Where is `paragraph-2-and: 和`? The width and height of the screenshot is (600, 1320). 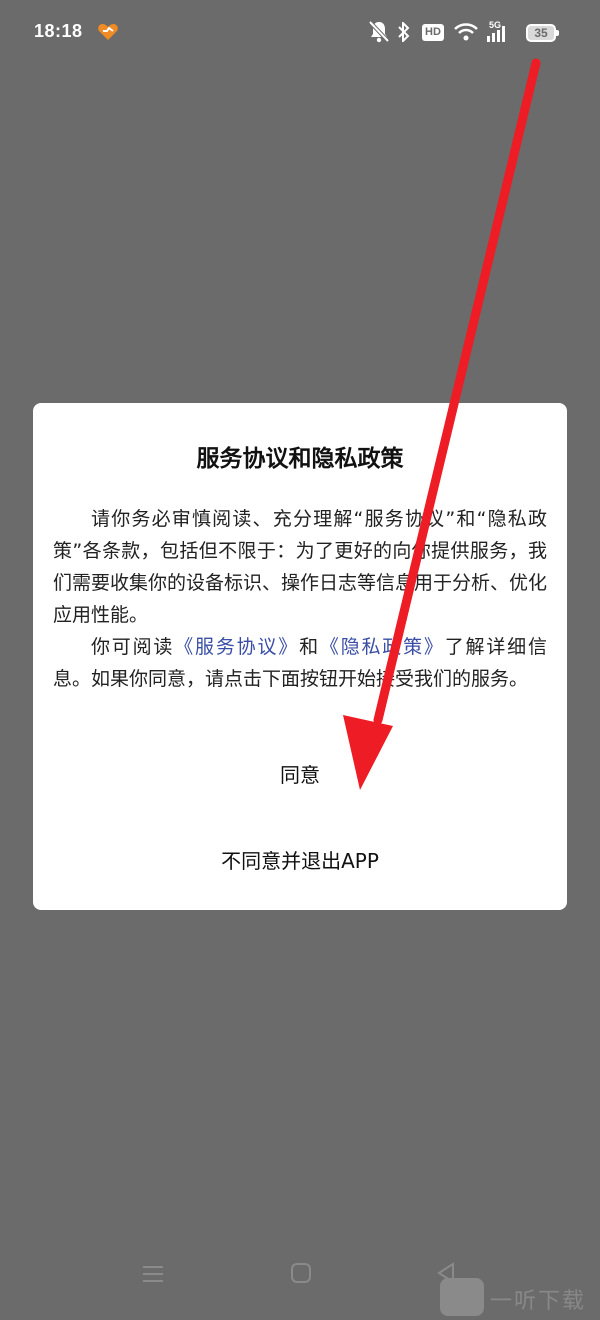
paragraph-2-and: 和 is located at coordinates (309, 647).